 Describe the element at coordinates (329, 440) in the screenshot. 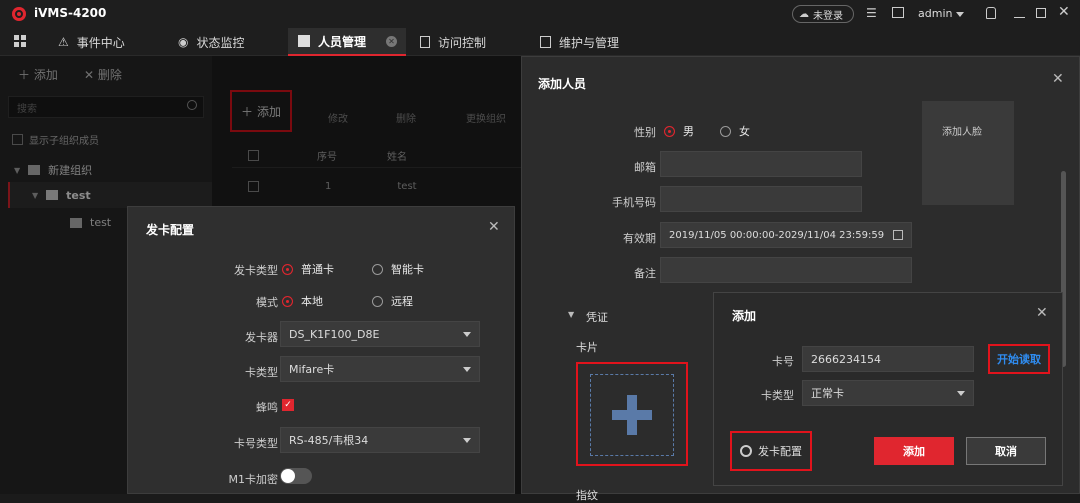

I see `cardno-type-value: RS-485/韦根34` at that location.